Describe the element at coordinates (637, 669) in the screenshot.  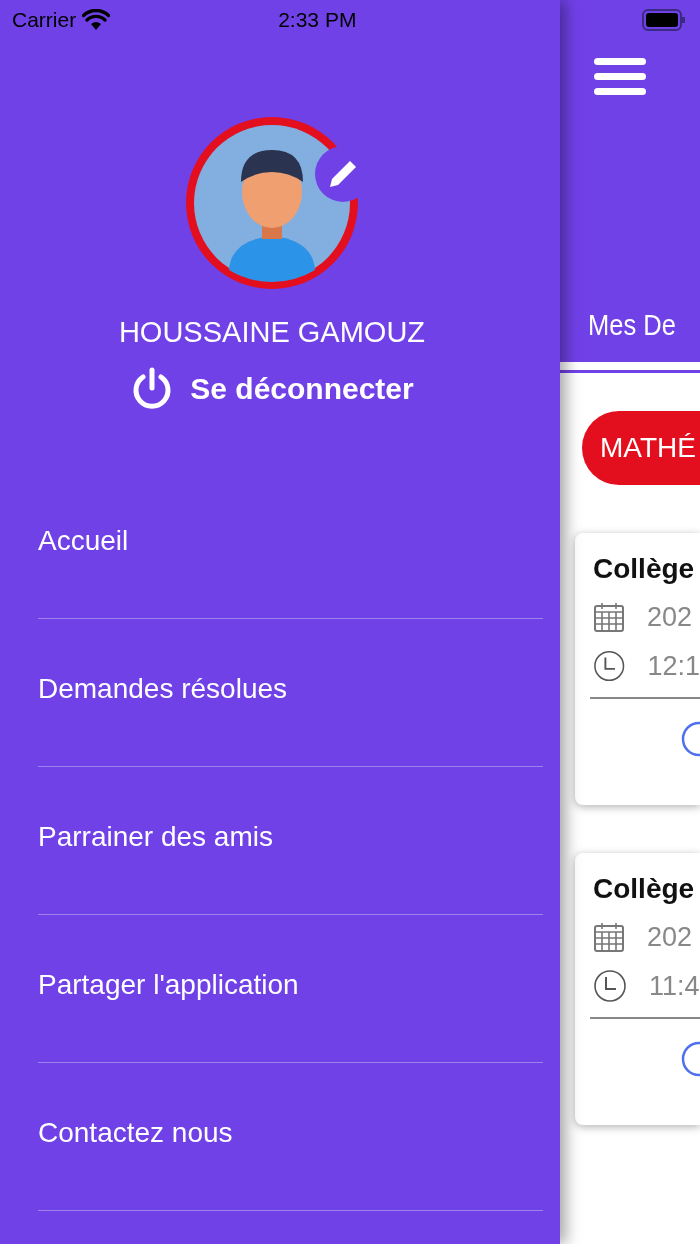
I see `request-card: Collège 202 12:1` at that location.